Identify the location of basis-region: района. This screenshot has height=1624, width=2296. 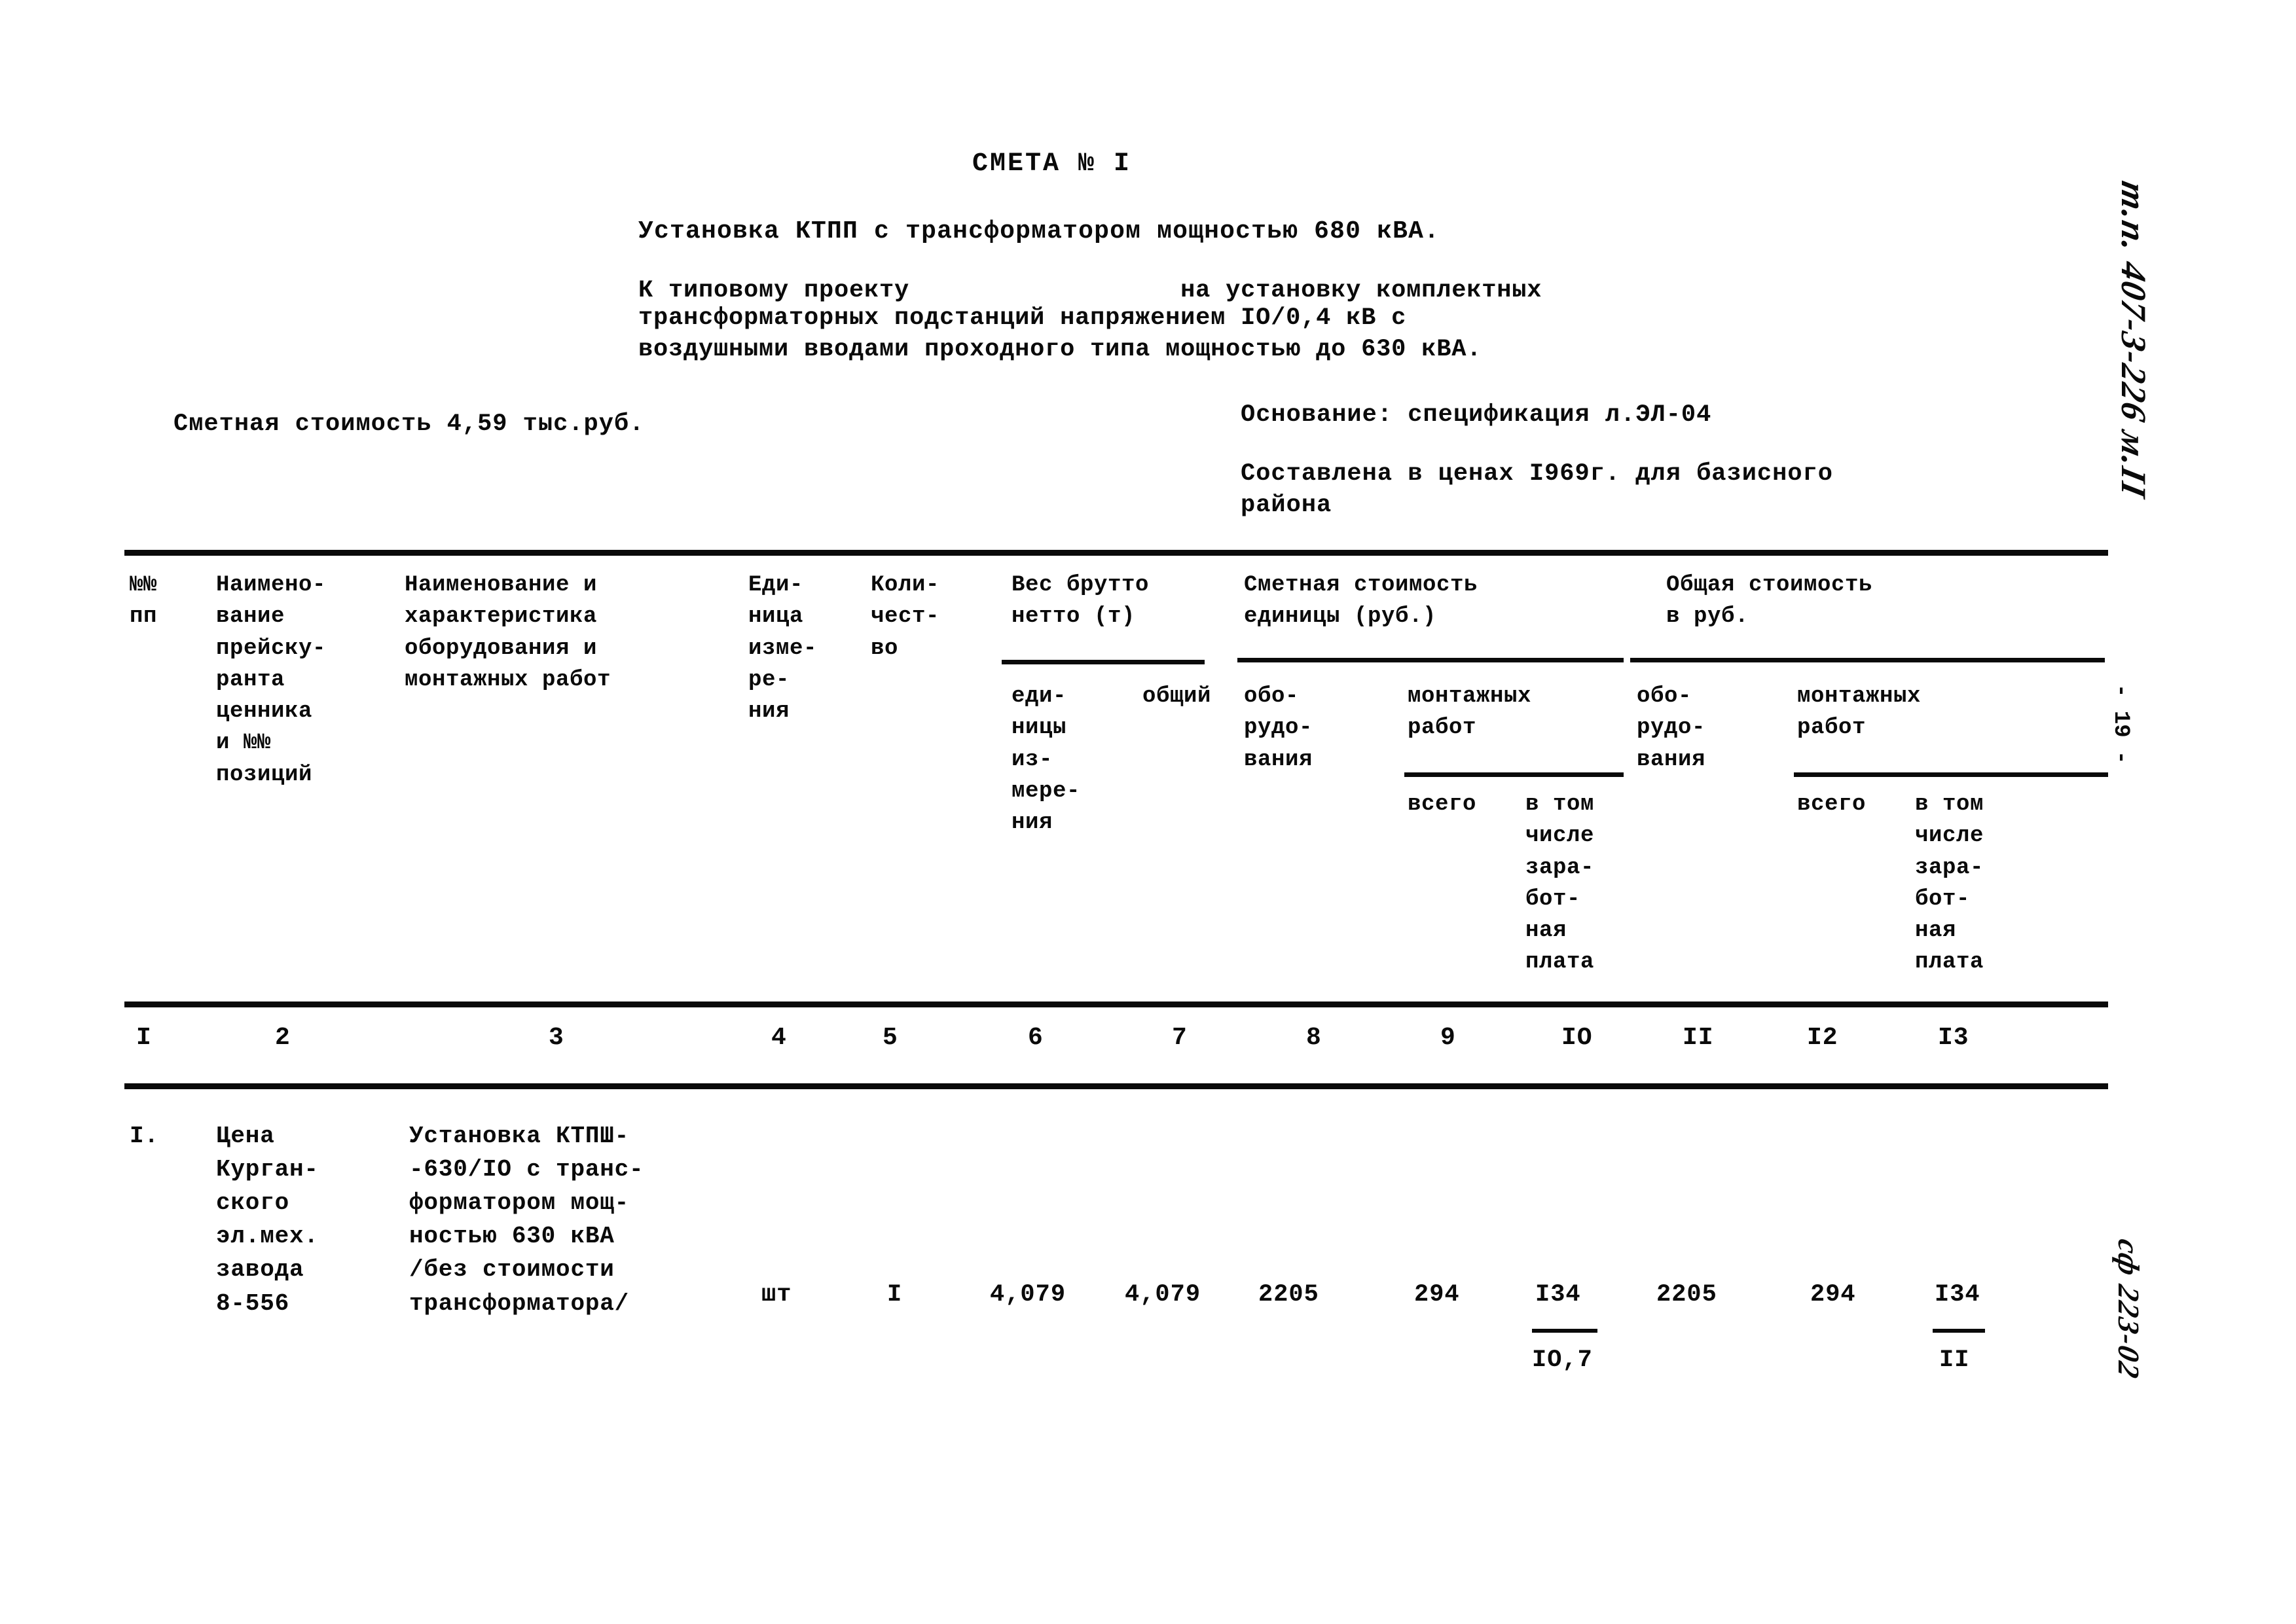
(1286, 505).